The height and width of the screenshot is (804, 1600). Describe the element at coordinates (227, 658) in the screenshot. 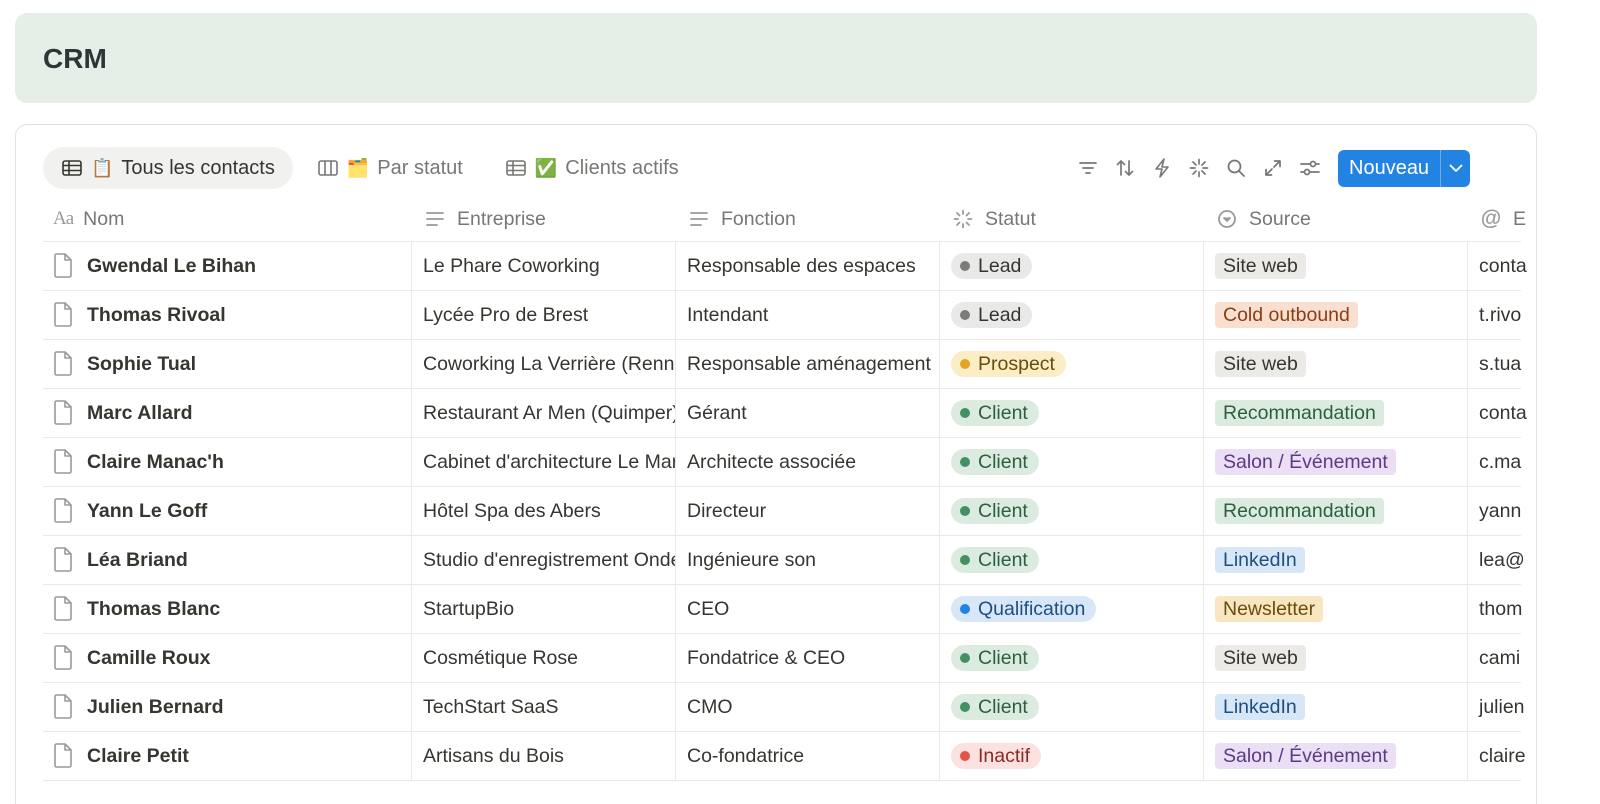

I see `cell-nom: Camille Roux` at that location.